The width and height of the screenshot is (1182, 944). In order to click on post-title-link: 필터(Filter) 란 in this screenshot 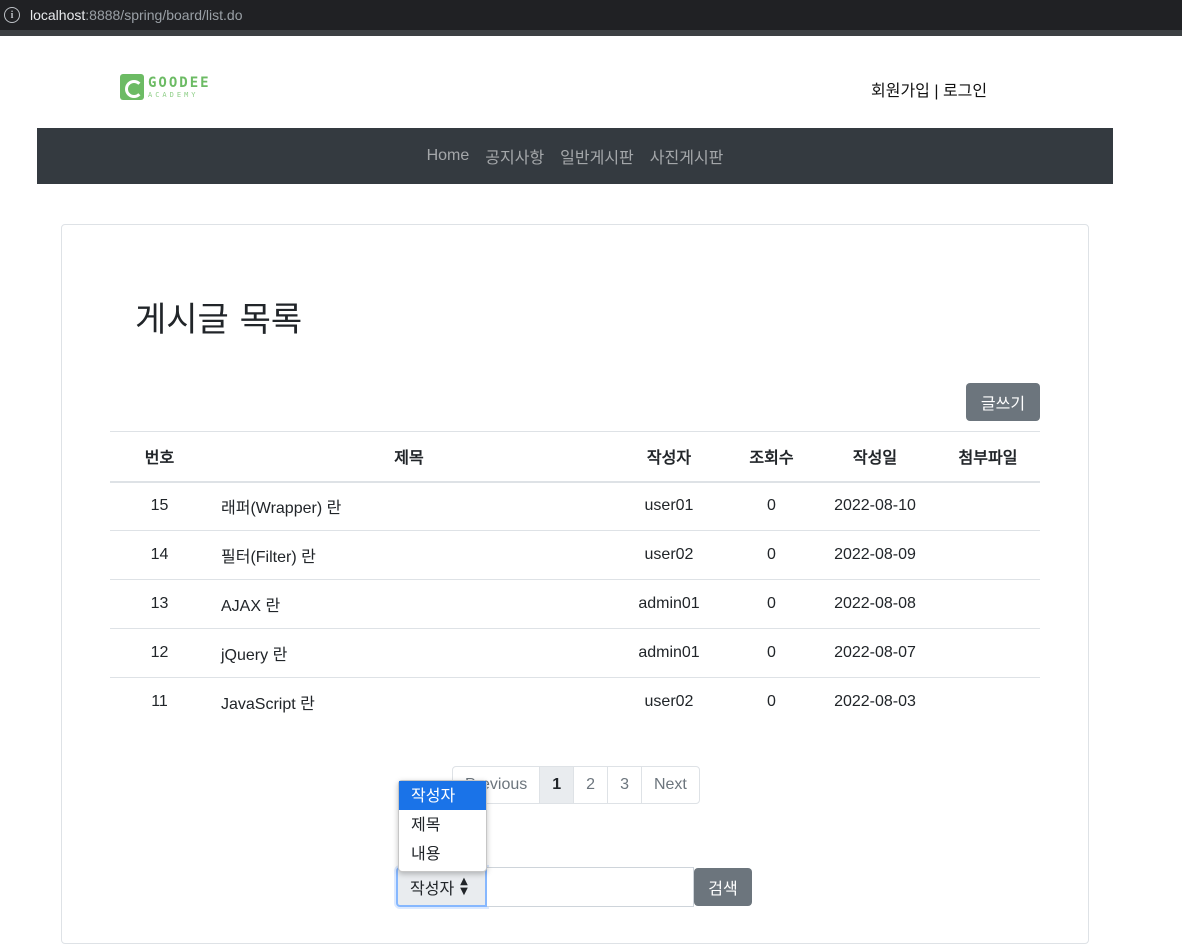, I will do `click(409, 555)`.